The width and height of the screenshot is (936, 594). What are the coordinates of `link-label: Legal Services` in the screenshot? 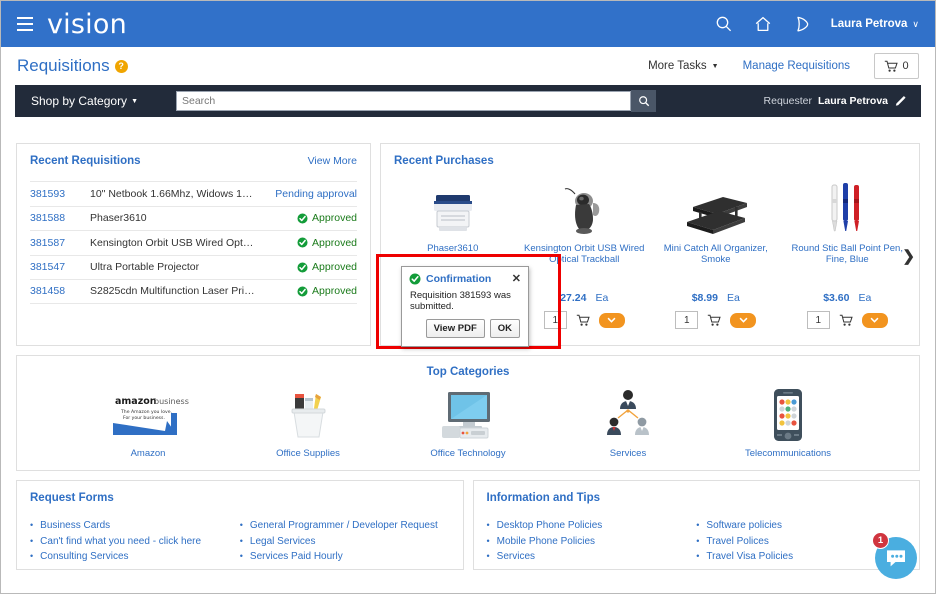 It's located at (282, 541).